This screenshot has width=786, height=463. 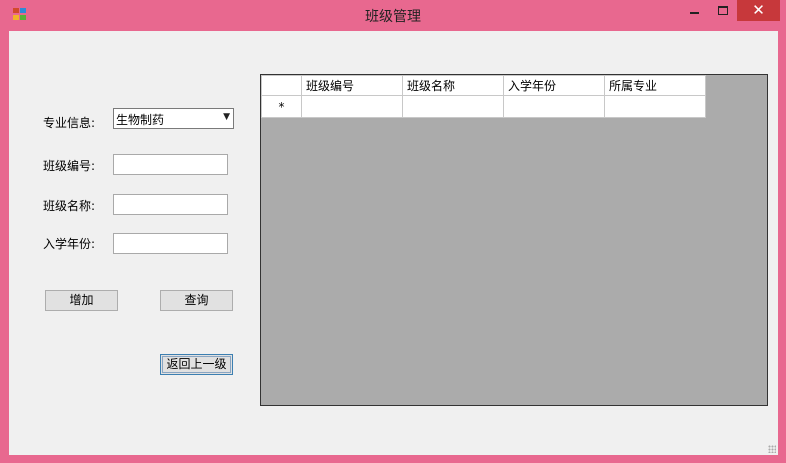 I want to click on close-button: ✕, so click(x=758, y=10).